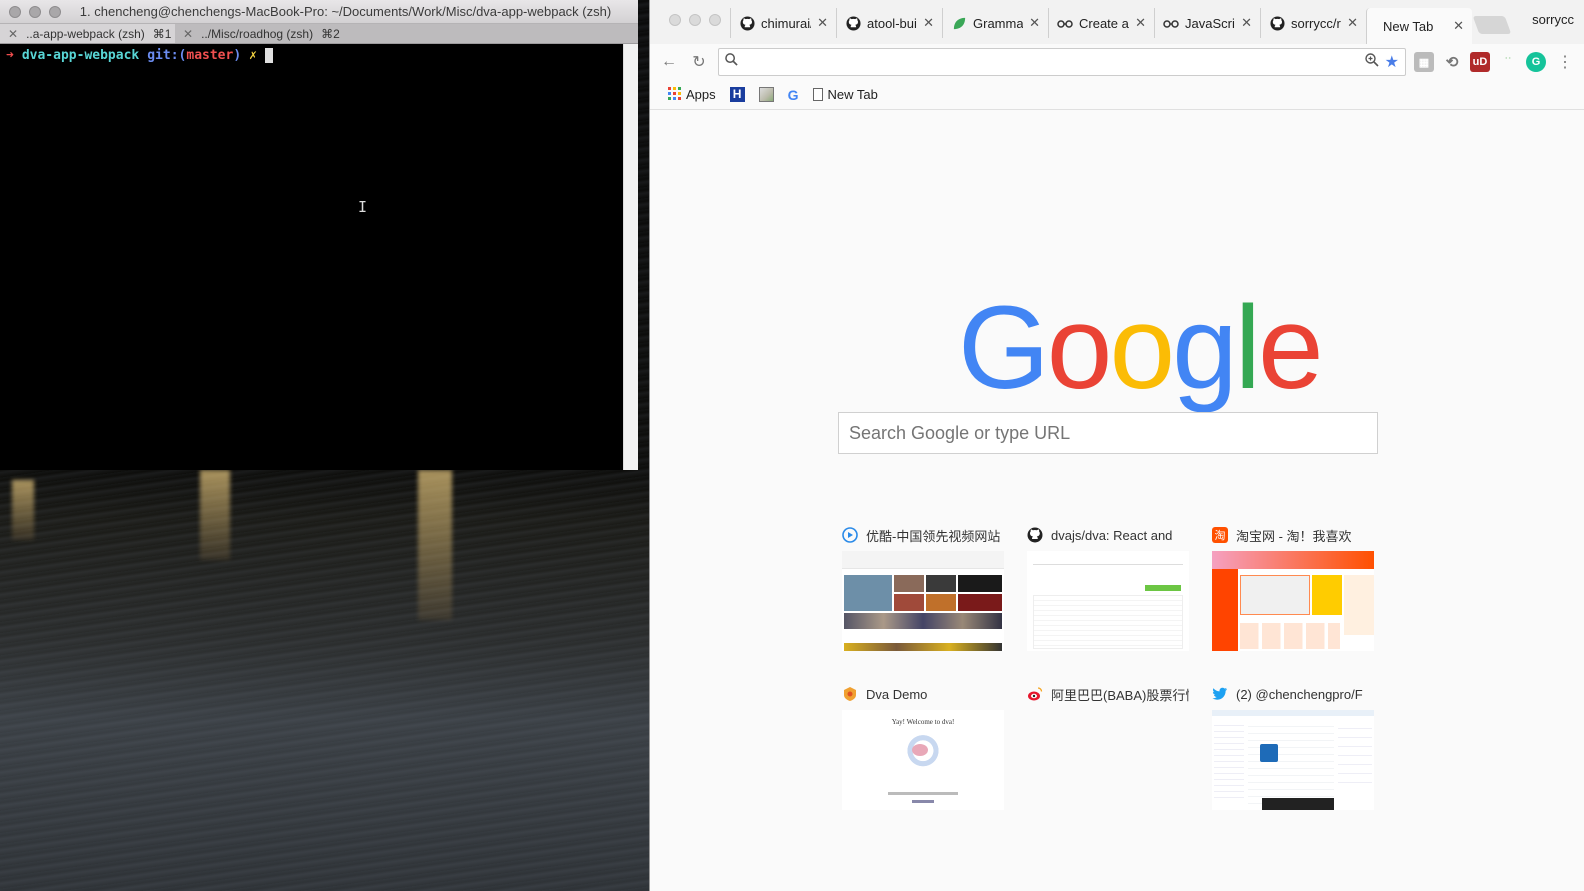 This screenshot has height=891, width=1584. I want to click on new-tab-button, so click(1492, 25).